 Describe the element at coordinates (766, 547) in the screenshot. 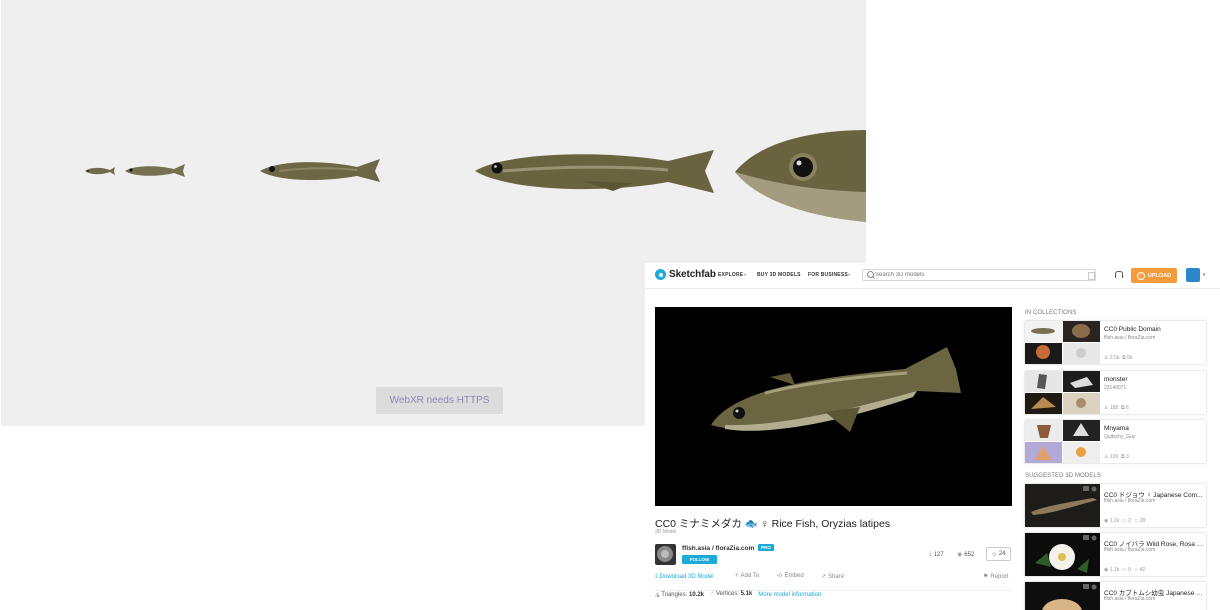

I see `pro-badge: PRO` at that location.